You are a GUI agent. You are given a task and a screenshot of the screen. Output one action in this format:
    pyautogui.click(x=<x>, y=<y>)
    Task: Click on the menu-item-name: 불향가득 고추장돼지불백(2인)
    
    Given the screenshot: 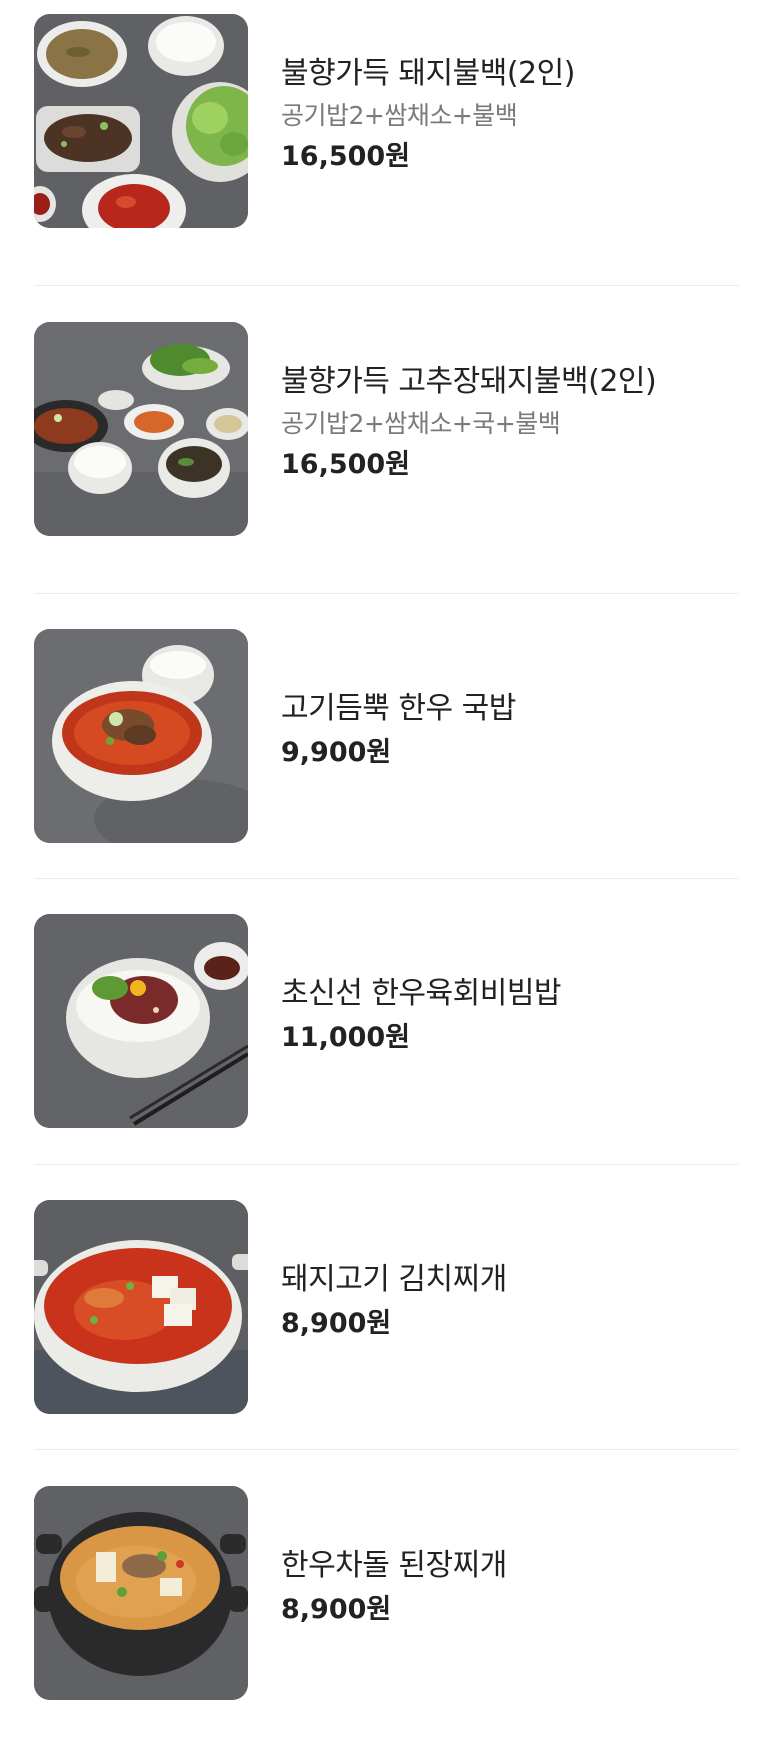 What is the action you would take?
    pyautogui.click(x=469, y=381)
    